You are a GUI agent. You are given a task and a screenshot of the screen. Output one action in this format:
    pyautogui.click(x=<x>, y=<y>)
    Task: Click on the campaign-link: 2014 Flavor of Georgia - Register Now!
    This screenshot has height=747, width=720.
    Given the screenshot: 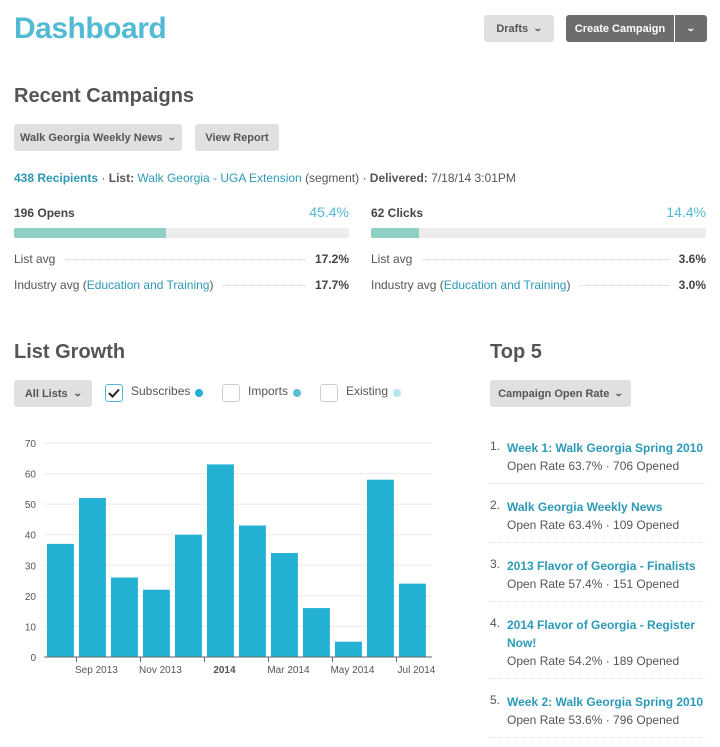 What is the action you would take?
    pyautogui.click(x=606, y=634)
    